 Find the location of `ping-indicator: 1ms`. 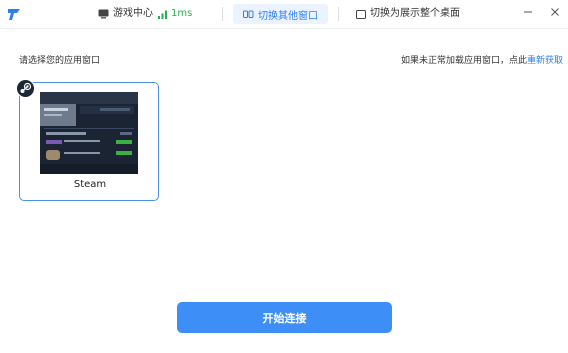

ping-indicator: 1ms is located at coordinates (175, 14).